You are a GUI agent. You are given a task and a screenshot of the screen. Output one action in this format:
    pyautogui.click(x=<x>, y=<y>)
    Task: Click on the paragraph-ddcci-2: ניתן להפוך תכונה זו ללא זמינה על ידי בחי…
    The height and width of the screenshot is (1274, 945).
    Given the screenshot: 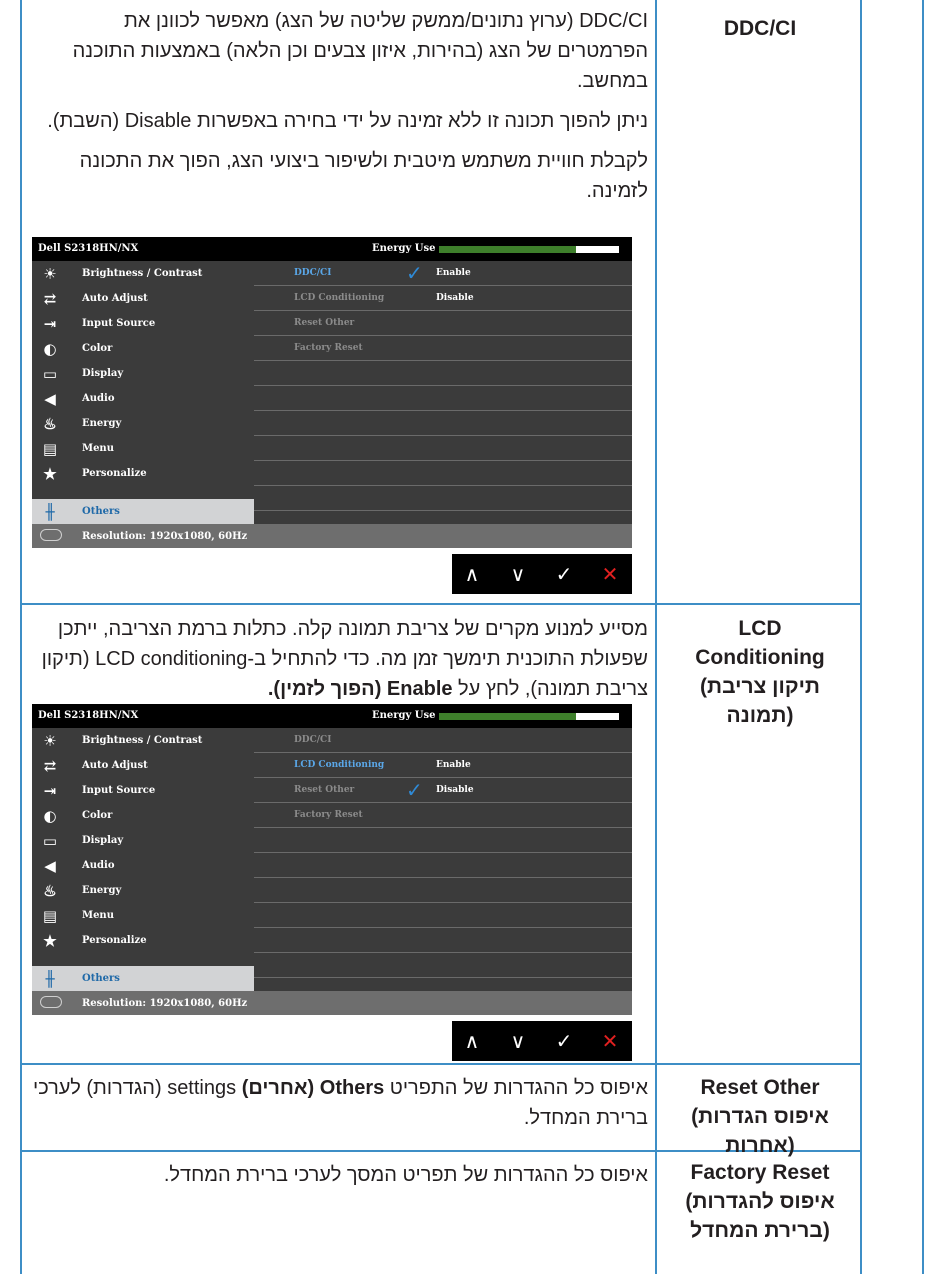 What is the action you would take?
    pyautogui.click(x=347, y=121)
    